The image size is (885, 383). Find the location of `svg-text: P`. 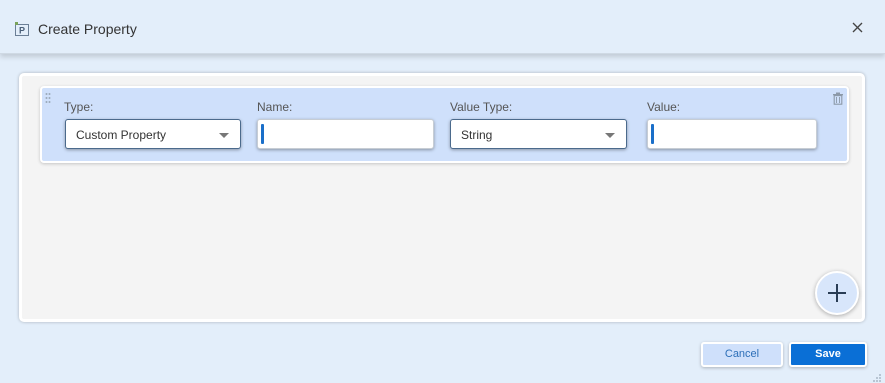

svg-text: P is located at coordinates (22, 31).